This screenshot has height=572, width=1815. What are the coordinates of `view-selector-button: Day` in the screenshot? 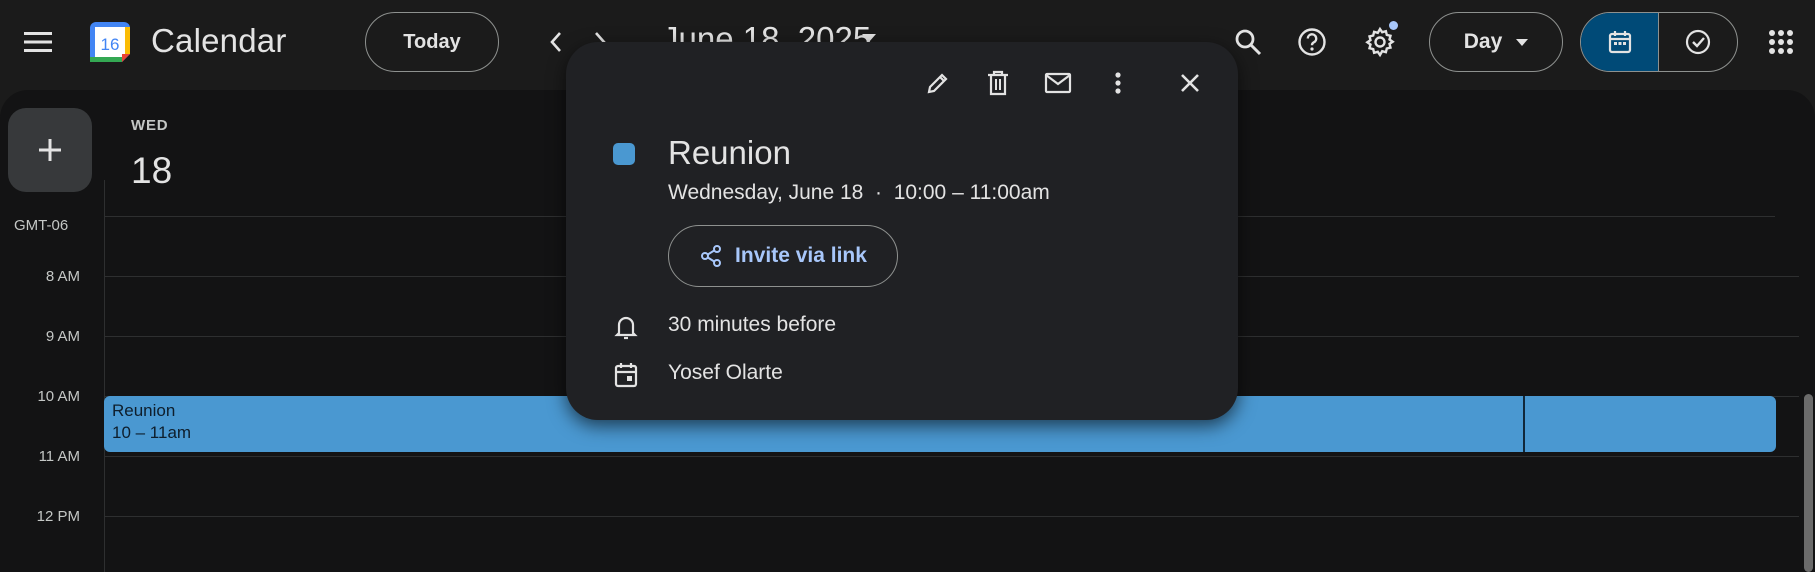 It's located at (1496, 42).